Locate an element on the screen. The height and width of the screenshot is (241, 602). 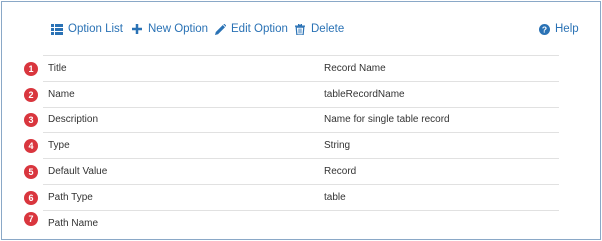
step-badge: 4 is located at coordinates (31, 146).